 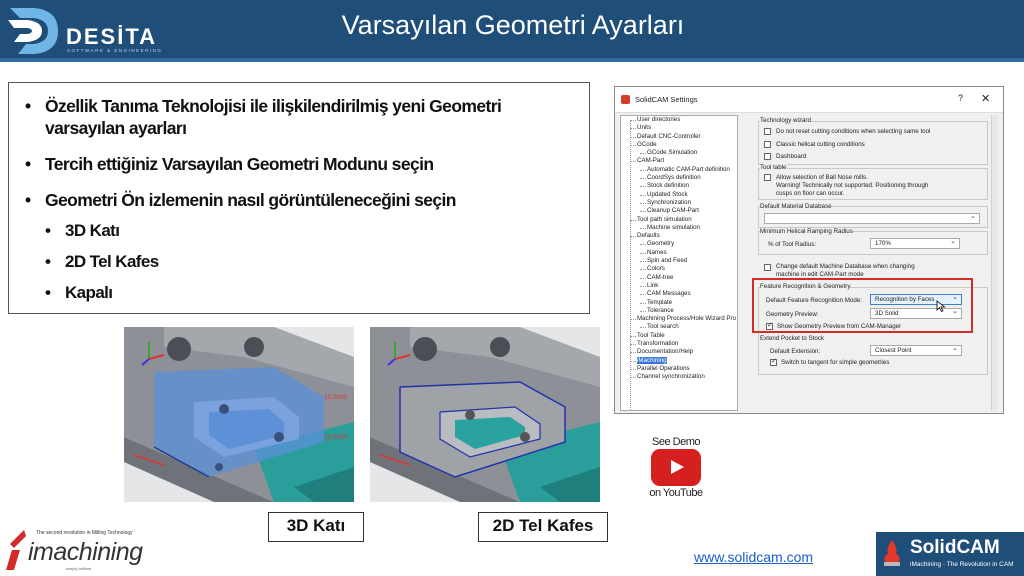 I want to click on tree-item-label: Channel synchronization, so click(x=671, y=377).